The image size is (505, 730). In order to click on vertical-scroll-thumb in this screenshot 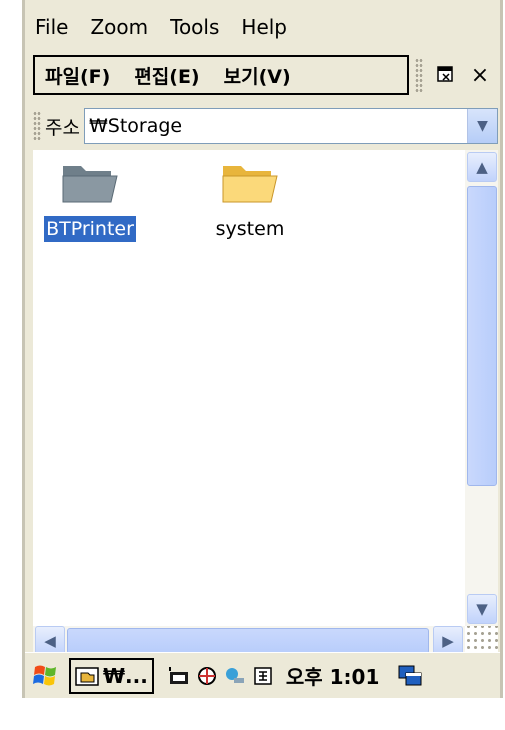, I will do `click(482, 336)`.